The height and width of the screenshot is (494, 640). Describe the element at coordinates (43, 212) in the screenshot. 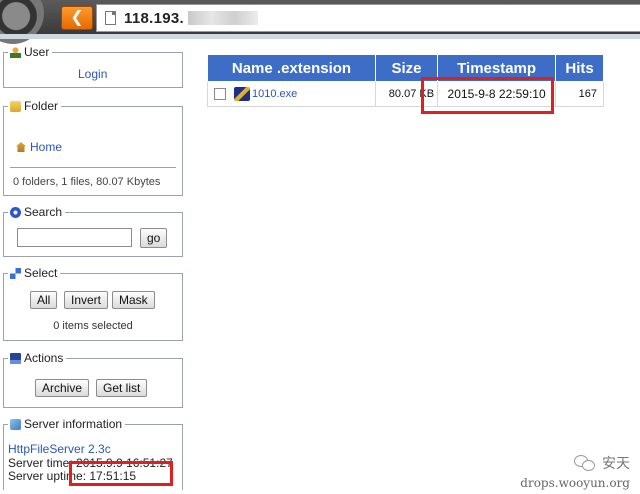

I see `search-legend-label: Search` at that location.